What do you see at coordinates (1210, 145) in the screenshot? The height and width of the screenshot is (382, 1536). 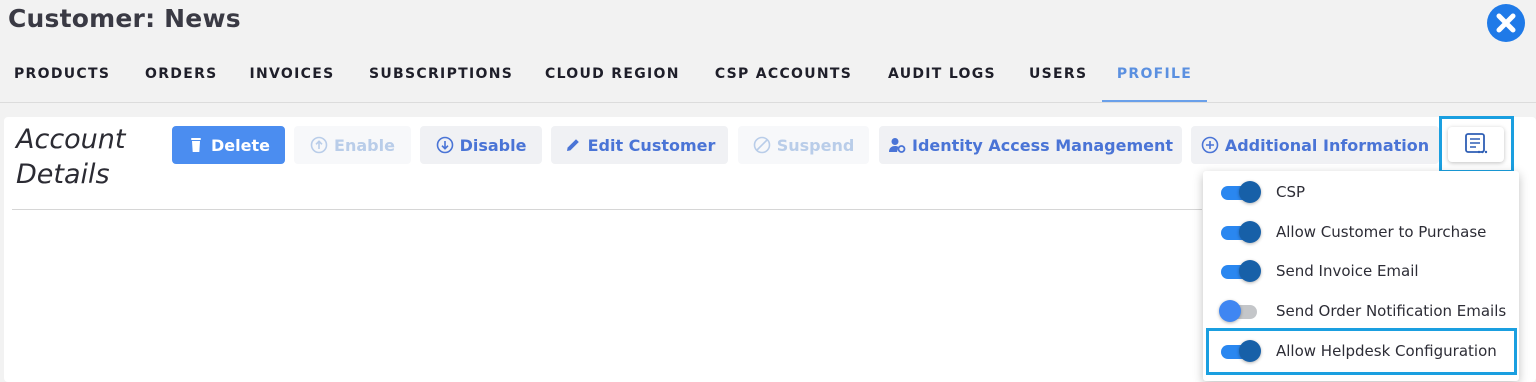 I see `plus-circle-icon` at bounding box center [1210, 145].